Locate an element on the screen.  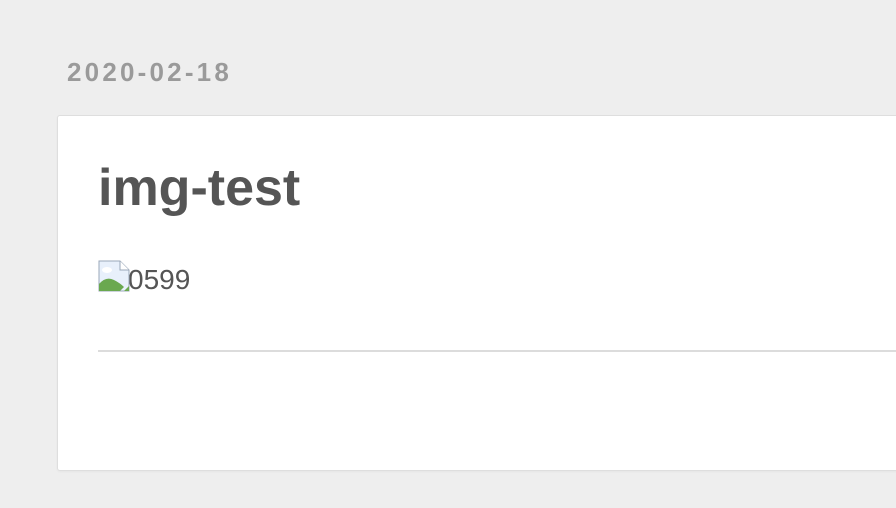
post-title: img-test is located at coordinates (199, 188).